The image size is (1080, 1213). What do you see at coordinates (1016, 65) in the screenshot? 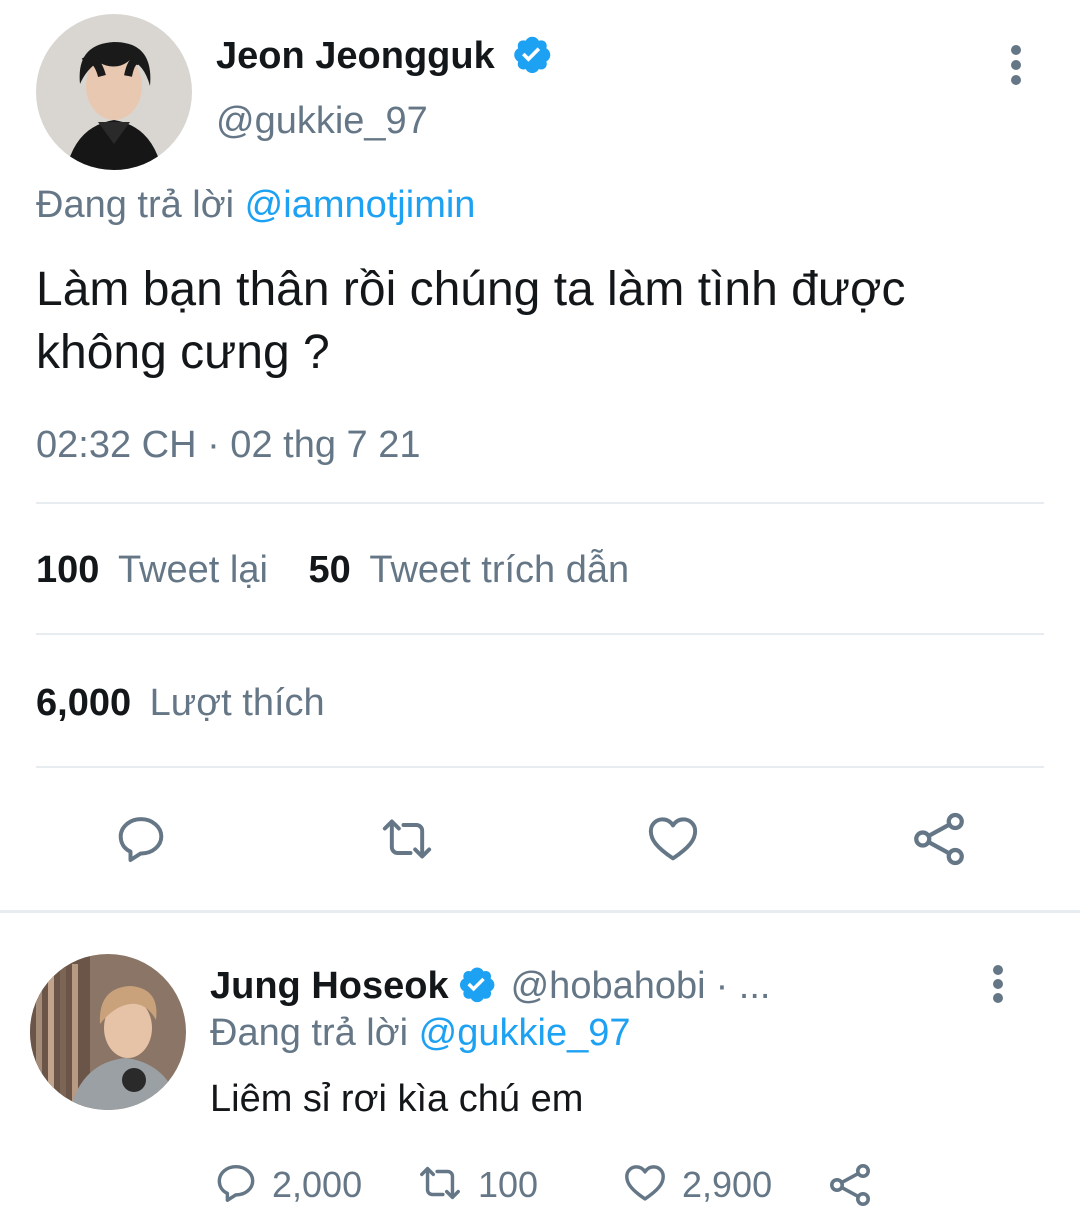
I see `more-options-icon` at bounding box center [1016, 65].